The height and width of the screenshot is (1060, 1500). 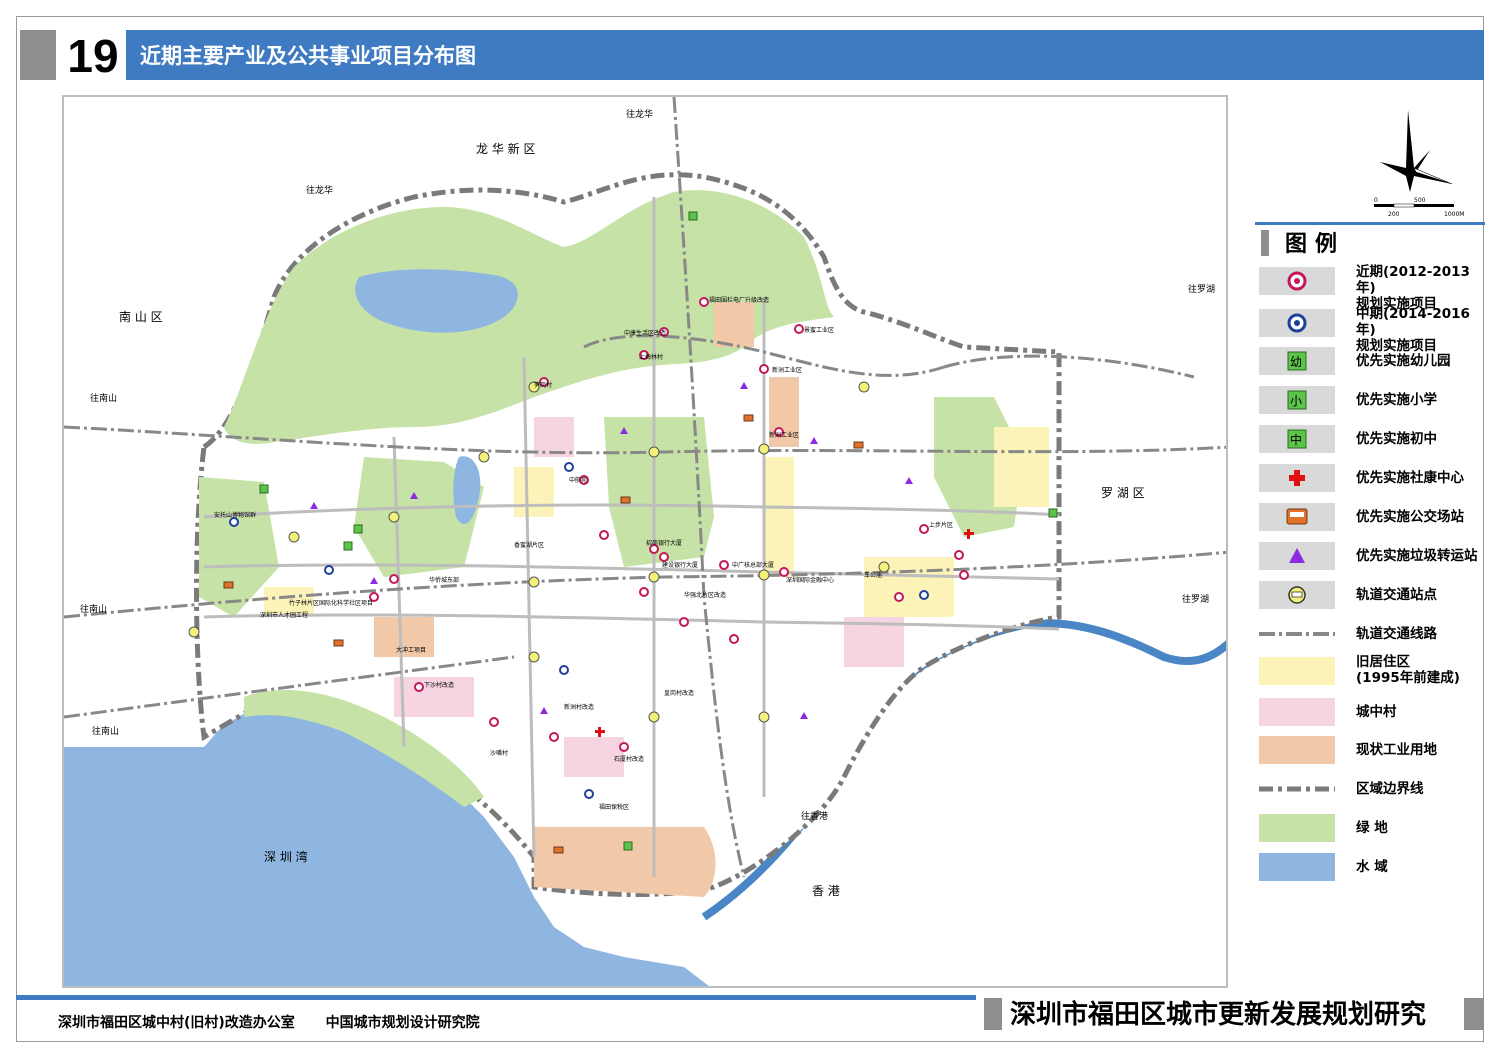 I want to click on legend-label: 轨道交通线路, so click(x=1396, y=634).